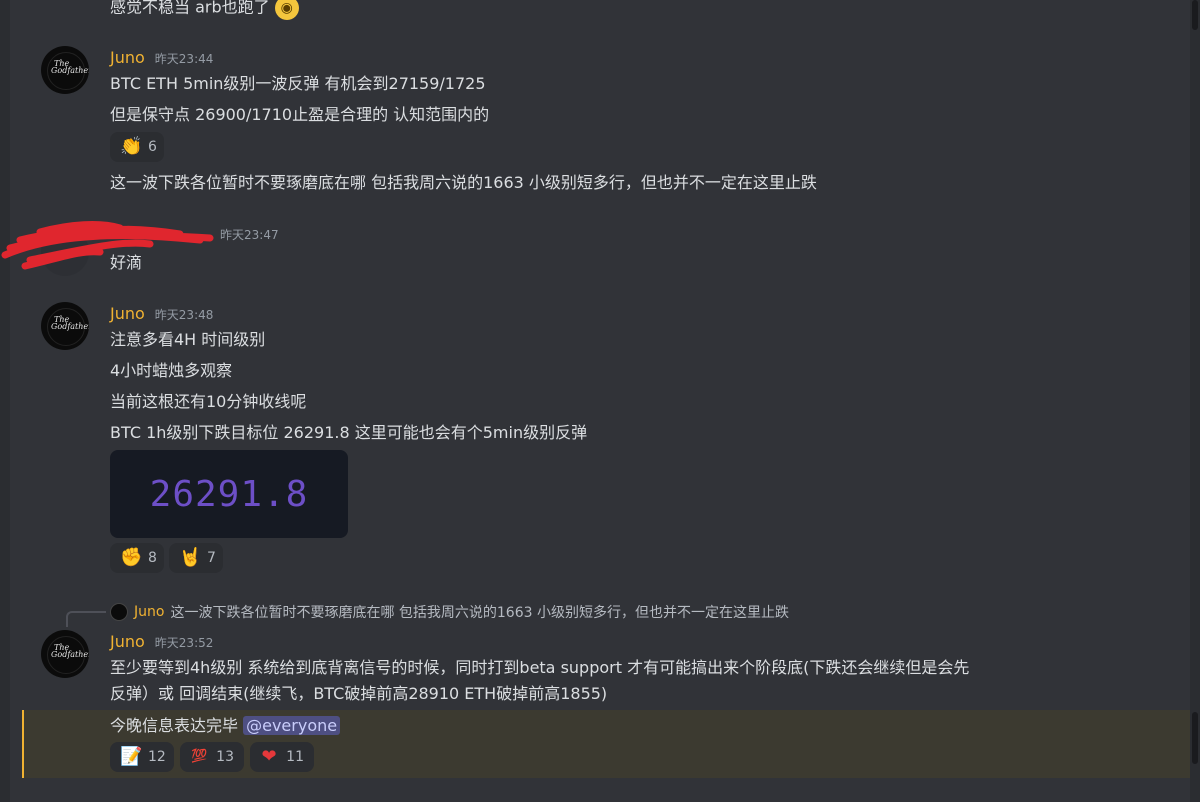  Describe the element at coordinates (212, 757) in the screenshot. I see `reaction-hundred: 💯 13` at that location.